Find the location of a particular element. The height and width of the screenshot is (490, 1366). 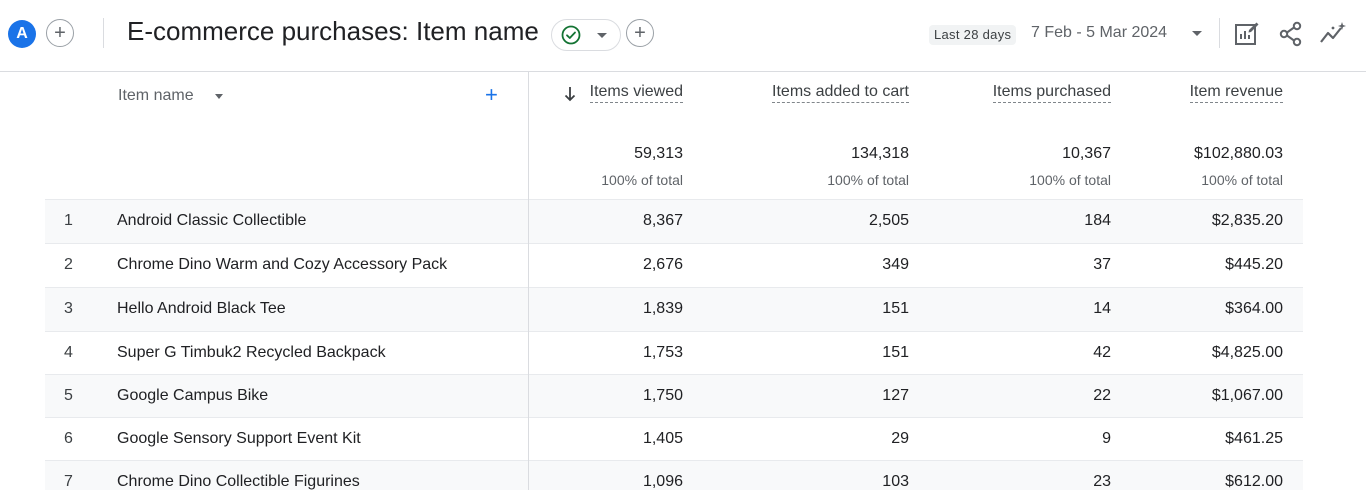

items-purchased-value: 22 is located at coordinates (1102, 395).